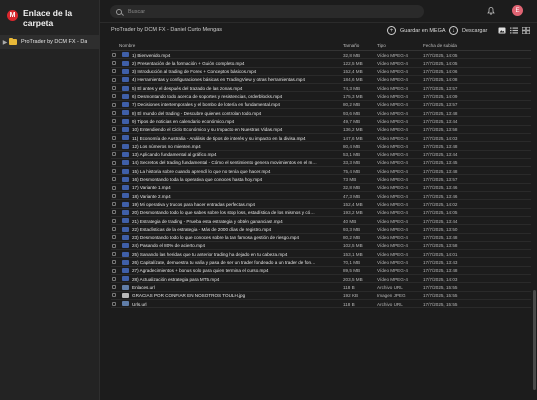 Image resolution: width=537 pixels, height=400 pixels. Describe the element at coordinates (514, 30) in the screenshot. I see `list-view-icon` at that location.